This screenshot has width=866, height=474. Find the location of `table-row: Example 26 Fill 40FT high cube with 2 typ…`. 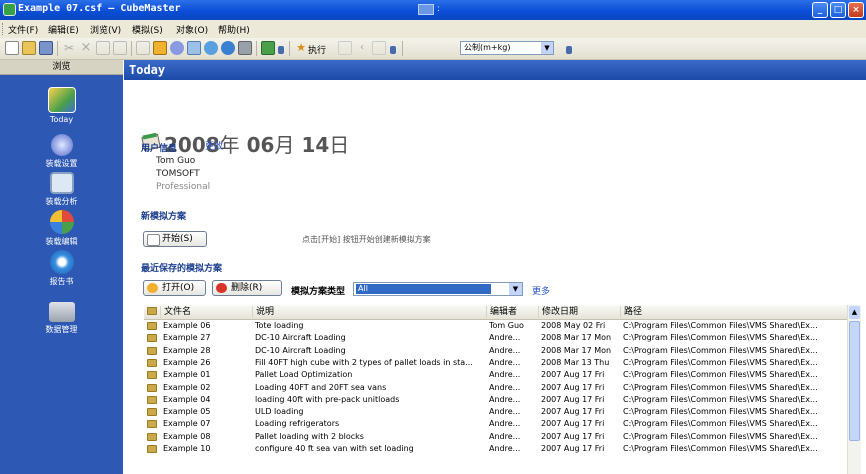

table-row: Example 26 Fill 40FT high cube with 2 typ… is located at coordinates (499, 363).